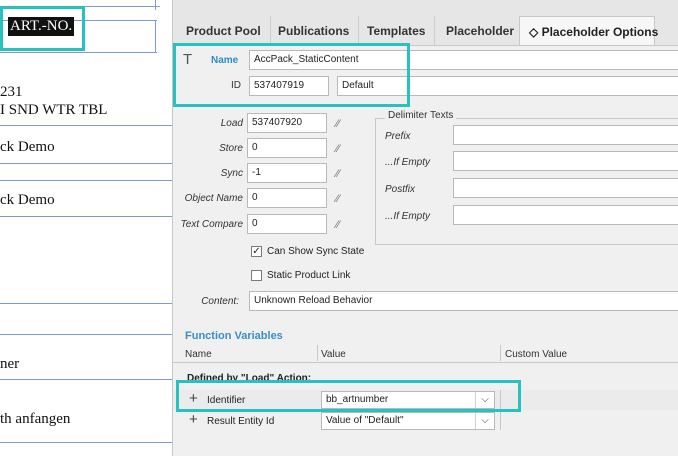 This screenshot has height=456, width=678. I want to click on sync-field: -1, so click(287, 173).